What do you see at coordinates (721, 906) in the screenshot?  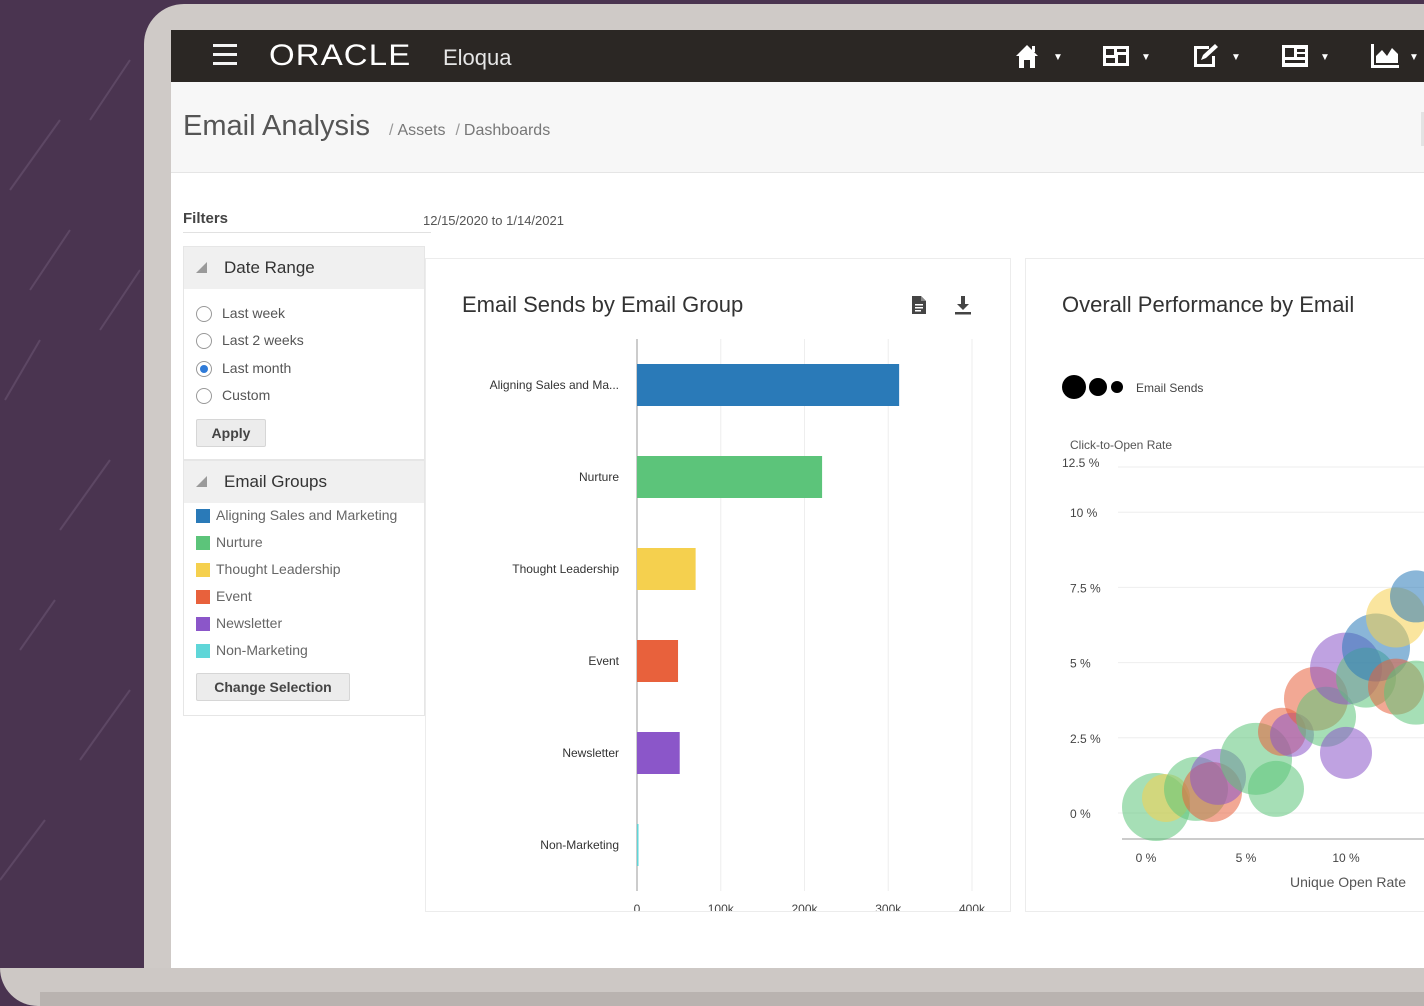 I see `x-tick-label: 100k` at bounding box center [721, 906].